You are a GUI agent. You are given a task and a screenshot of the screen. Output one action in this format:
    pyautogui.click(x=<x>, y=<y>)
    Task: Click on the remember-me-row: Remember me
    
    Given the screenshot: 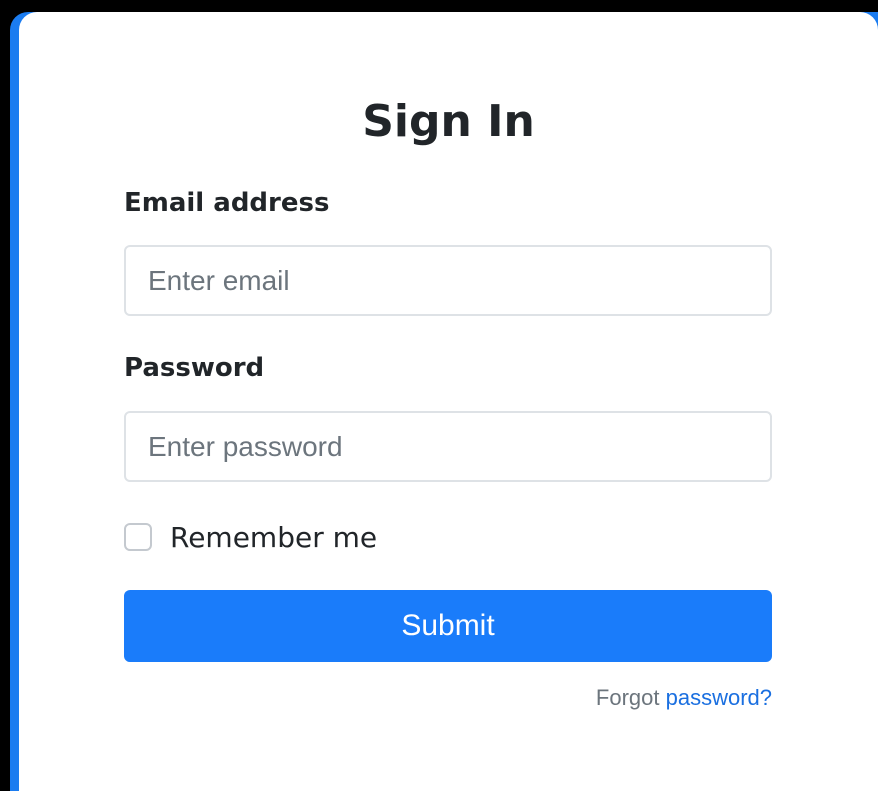 What is the action you would take?
    pyautogui.click(x=250, y=537)
    